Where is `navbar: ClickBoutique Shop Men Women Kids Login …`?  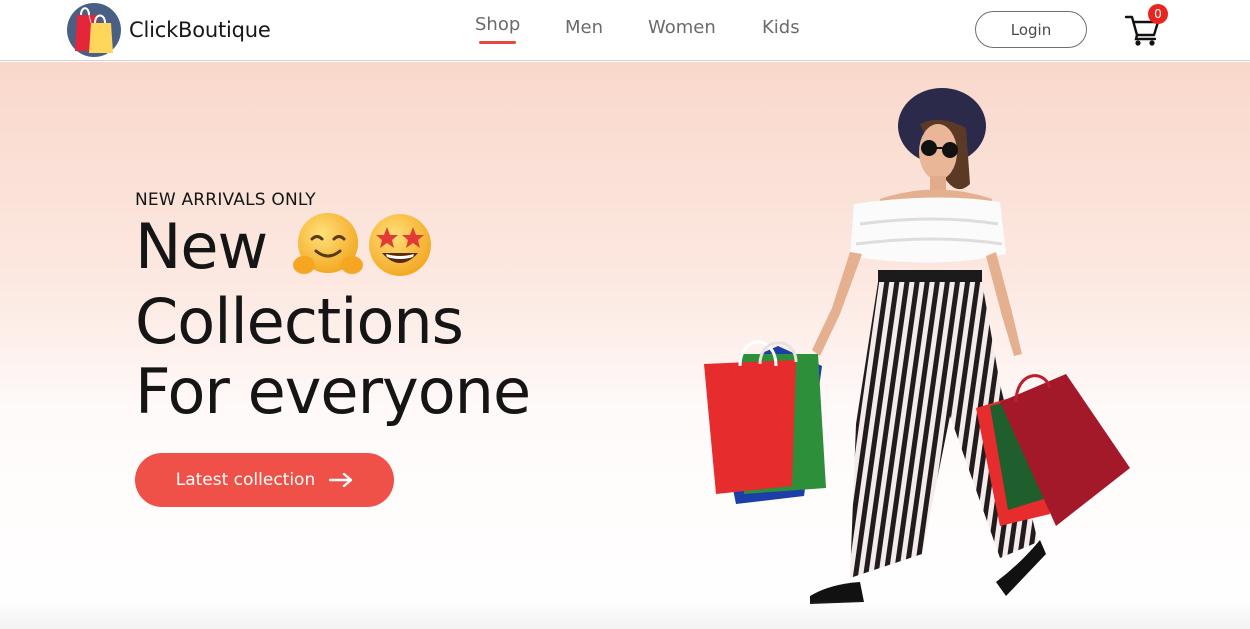 navbar: ClickBoutique Shop Men Women Kids Login … is located at coordinates (625, 30).